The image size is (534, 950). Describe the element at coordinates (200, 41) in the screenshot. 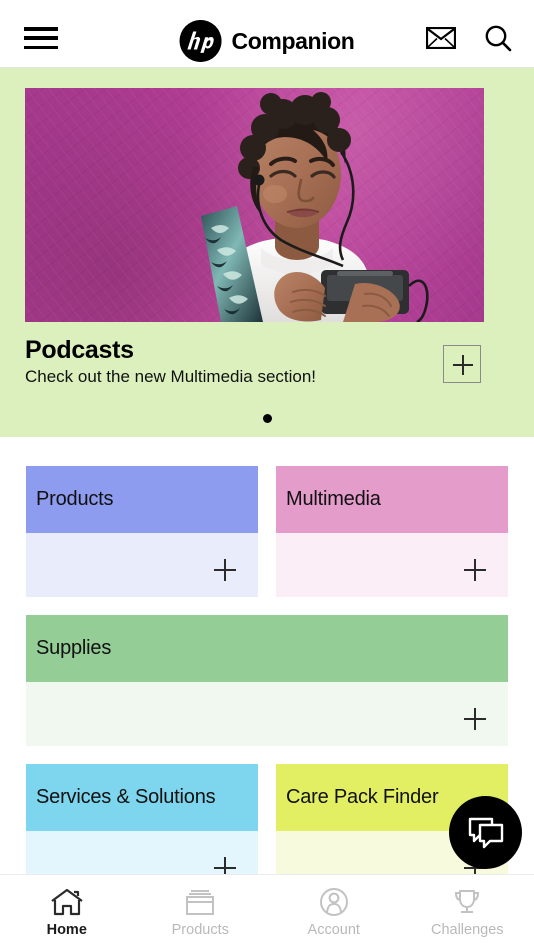

I see `hp-logo-icon` at that location.